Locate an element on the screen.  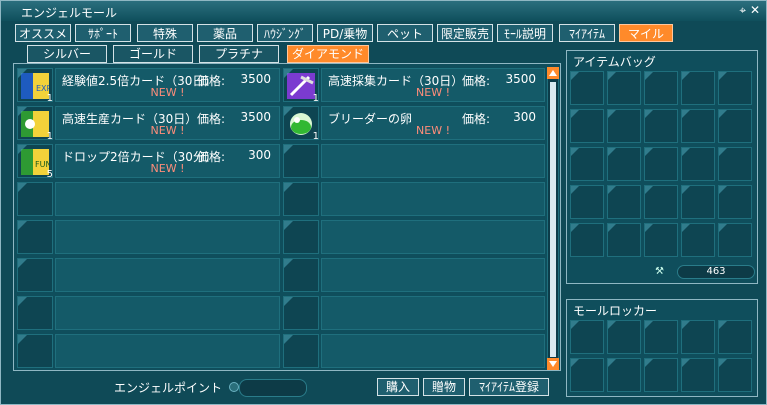
angel-point-label: エンジェルポイント is located at coordinates (168, 388).